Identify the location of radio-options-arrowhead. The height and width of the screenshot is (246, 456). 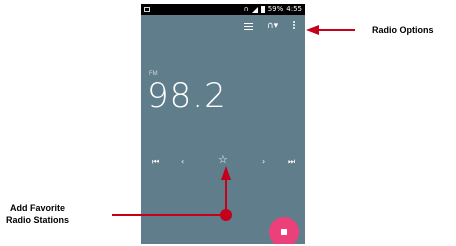
(312, 30).